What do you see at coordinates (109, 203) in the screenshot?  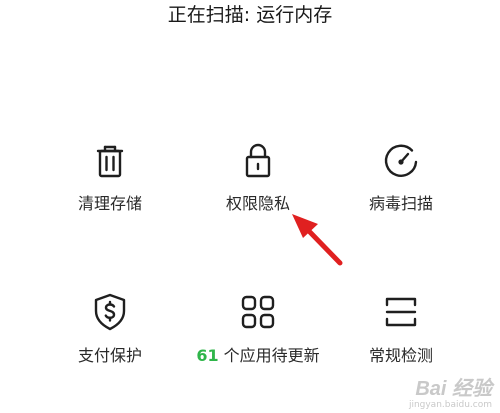 I see `clean-storage-label: 清理存储` at bounding box center [109, 203].